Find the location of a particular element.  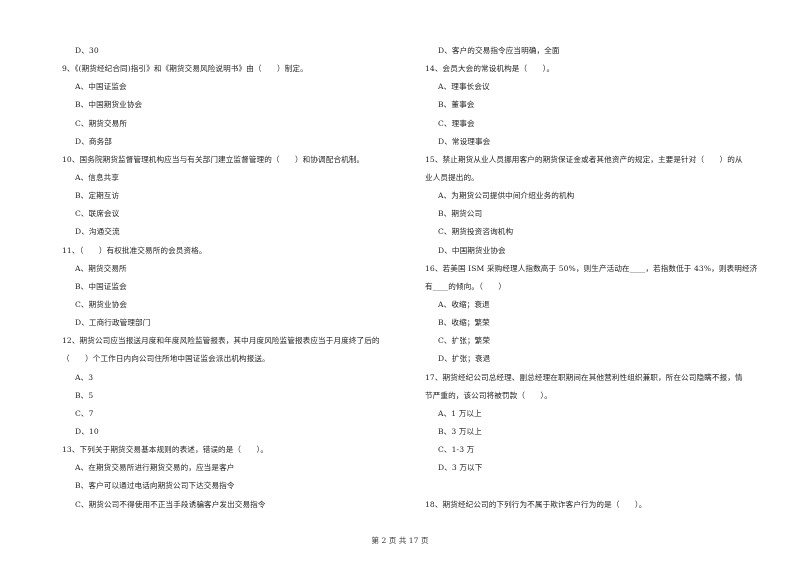

answer-option: D、商务部 is located at coordinates (93, 141).